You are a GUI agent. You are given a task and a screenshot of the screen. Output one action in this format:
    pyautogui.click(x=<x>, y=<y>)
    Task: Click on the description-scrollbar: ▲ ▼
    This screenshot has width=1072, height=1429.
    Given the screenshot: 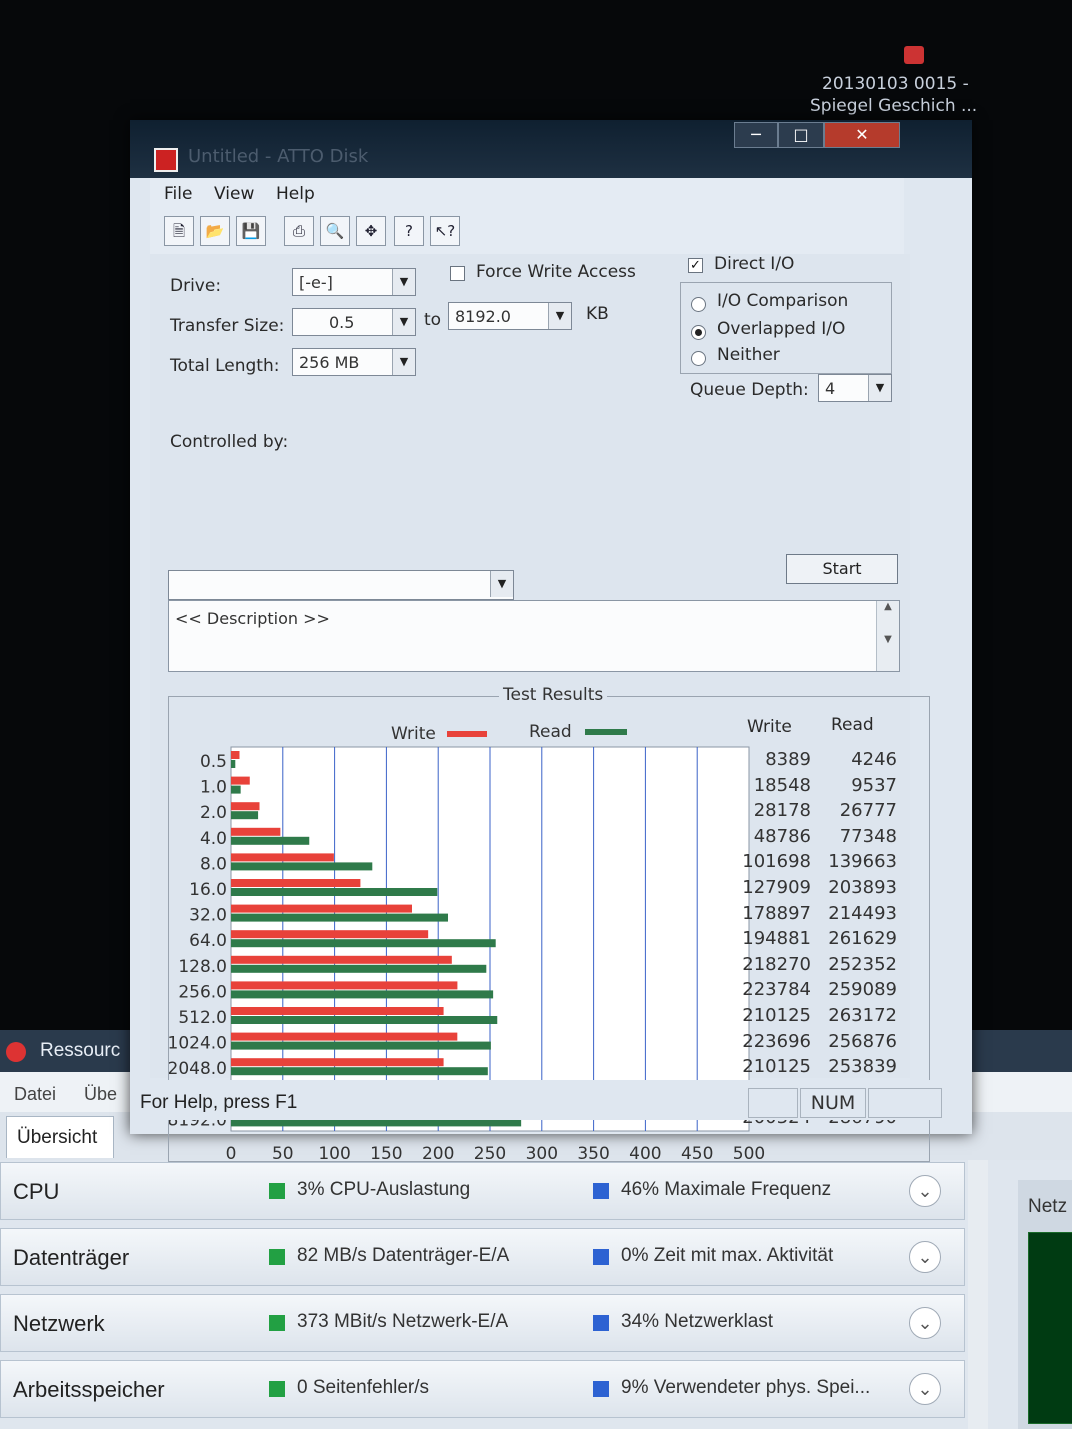 What is the action you would take?
    pyautogui.click(x=887, y=636)
    